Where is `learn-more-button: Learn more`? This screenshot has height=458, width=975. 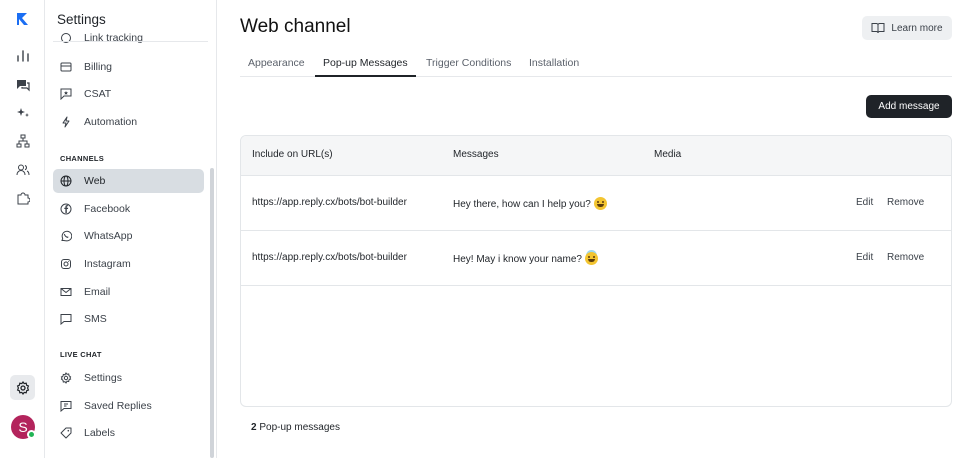 learn-more-button: Learn more is located at coordinates (907, 28).